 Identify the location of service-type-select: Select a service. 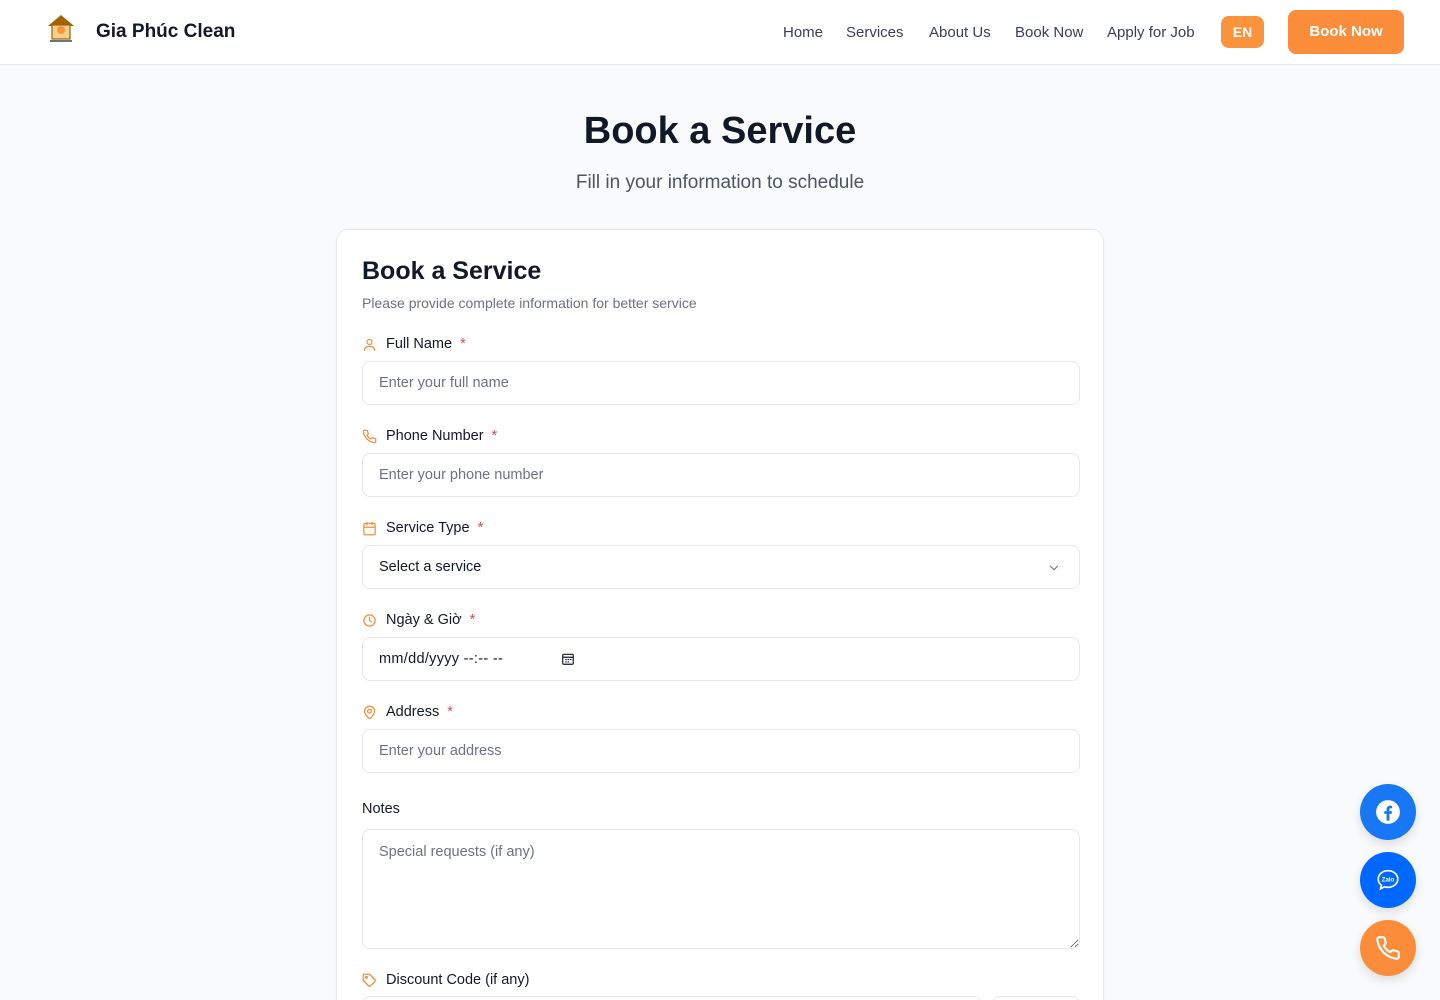
(721, 567).